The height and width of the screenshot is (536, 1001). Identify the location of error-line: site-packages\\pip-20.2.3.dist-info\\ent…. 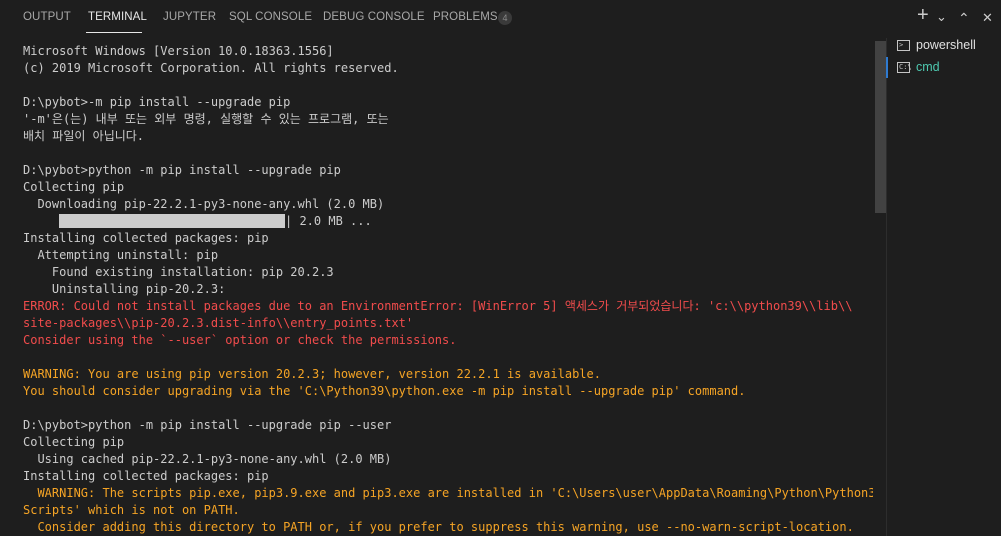
(218, 323).